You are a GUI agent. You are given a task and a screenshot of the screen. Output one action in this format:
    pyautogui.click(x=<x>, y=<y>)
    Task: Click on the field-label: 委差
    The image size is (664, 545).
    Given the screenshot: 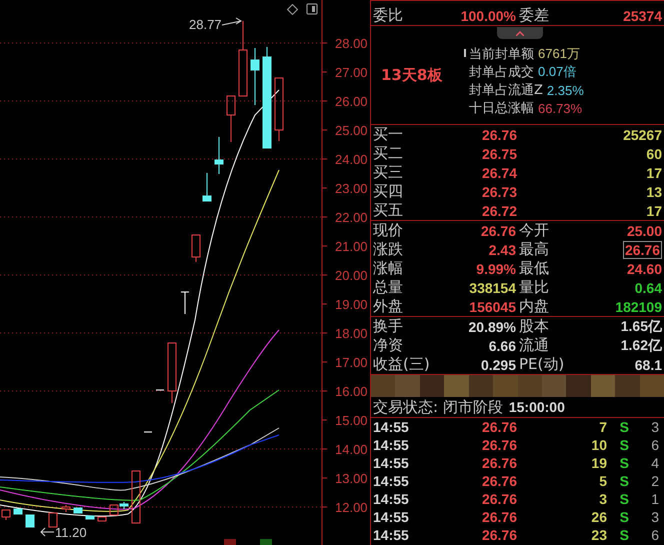 What is the action you would take?
    pyautogui.click(x=534, y=15)
    